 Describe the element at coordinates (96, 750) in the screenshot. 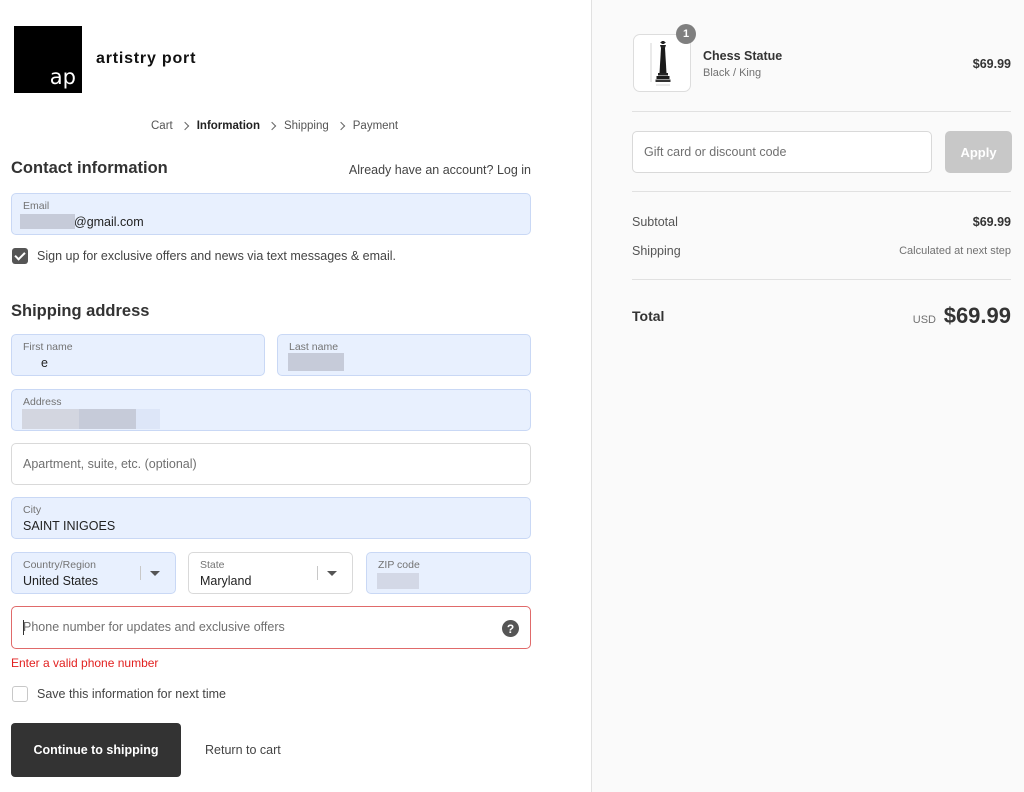

I see `continue-to-shipping-button: Continue to shipping` at that location.